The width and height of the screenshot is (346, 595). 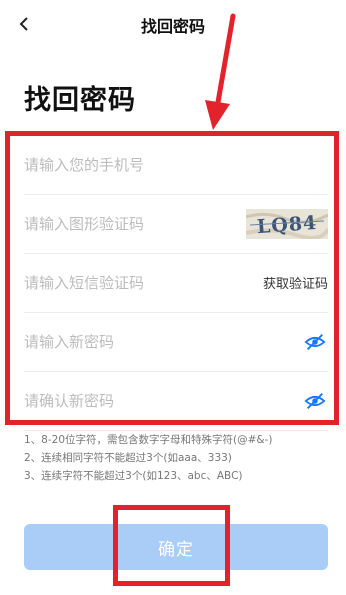 I want to click on captcha-image: LQ84, so click(x=287, y=224).